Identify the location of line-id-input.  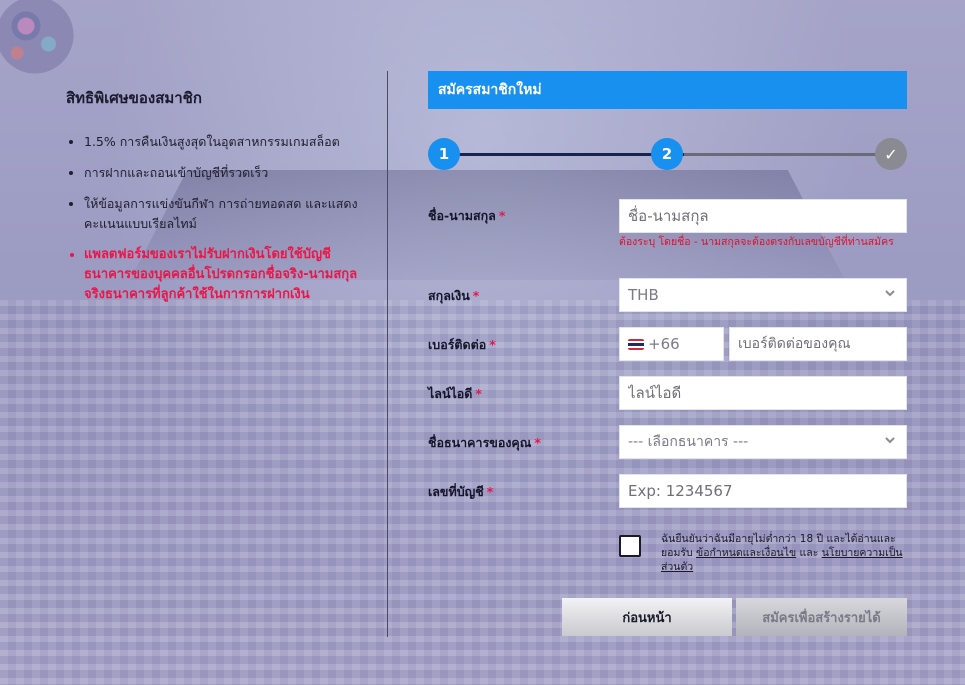
(763, 393).